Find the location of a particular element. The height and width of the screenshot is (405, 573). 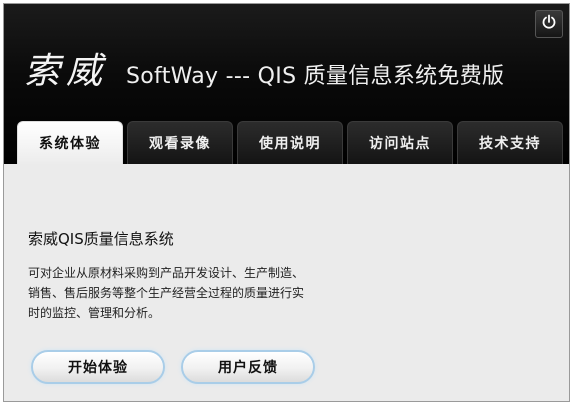

product-title: 索威QIS质量信息系统 is located at coordinates (101, 239).